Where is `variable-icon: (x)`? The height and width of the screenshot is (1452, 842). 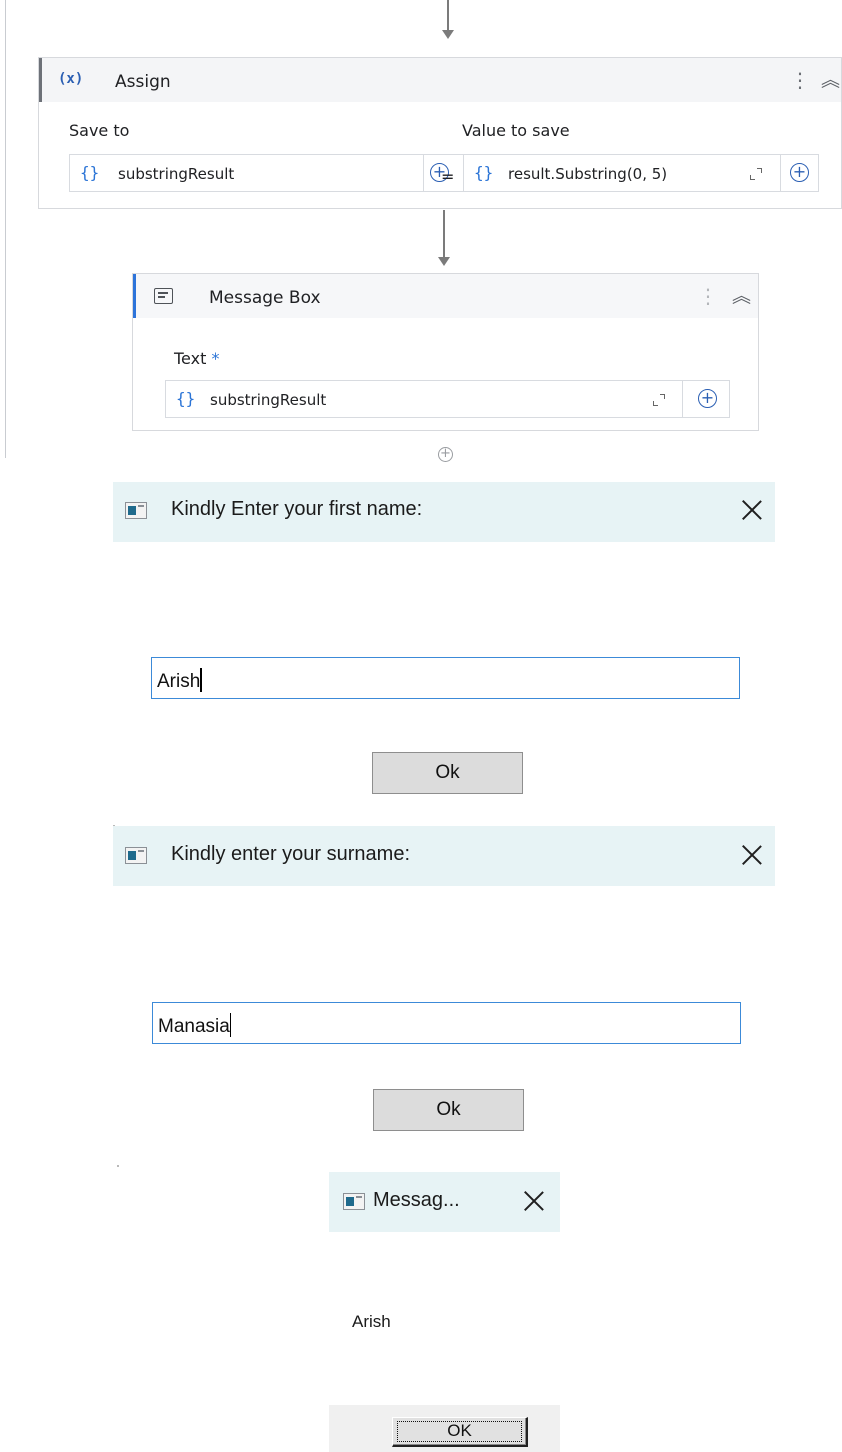
variable-icon: (x) is located at coordinates (71, 79).